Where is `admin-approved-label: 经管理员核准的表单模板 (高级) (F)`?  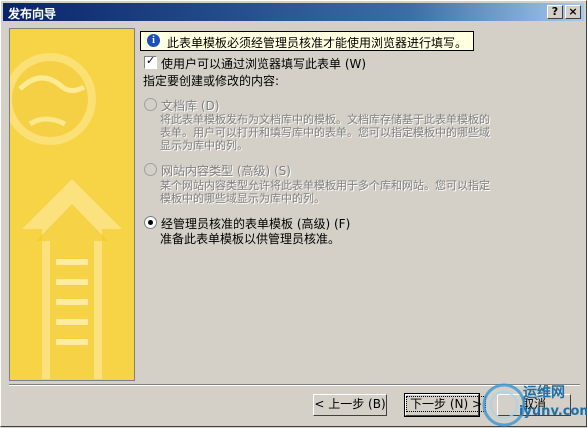 admin-approved-label: 经管理员核准的表单模板 (高级) (F) is located at coordinates (255, 224).